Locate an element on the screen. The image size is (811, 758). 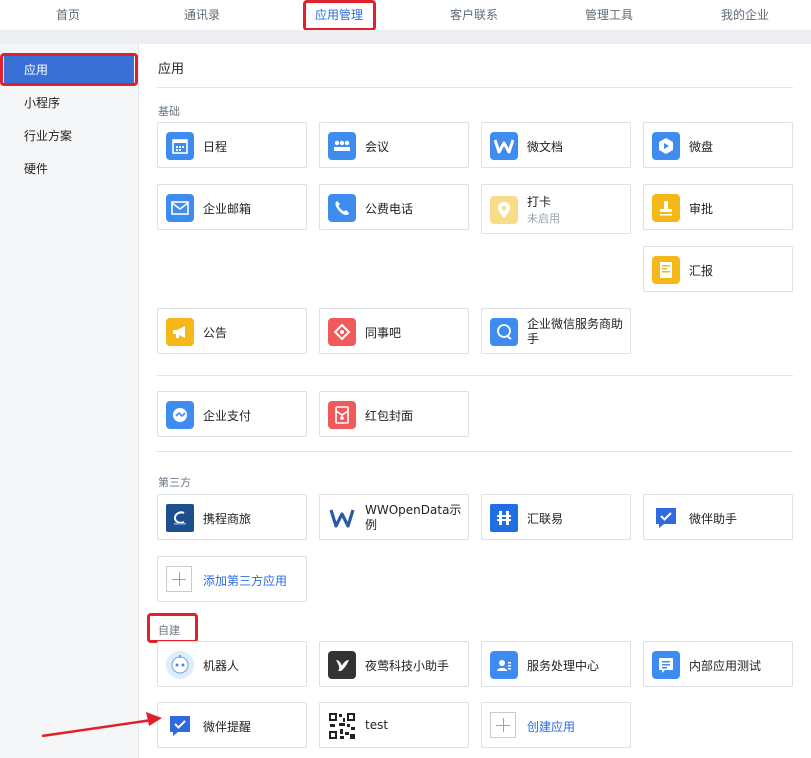
app-card-provider-assistant: 企业微信服务商助手 is located at coordinates (556, 331).